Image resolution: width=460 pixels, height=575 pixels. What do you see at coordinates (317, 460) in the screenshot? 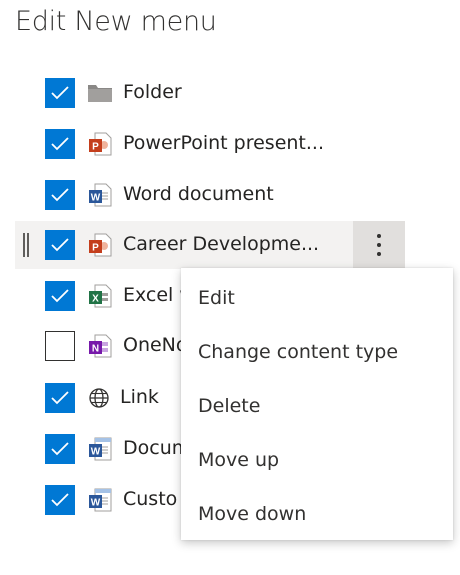
I see `menu-item-move-up: Move up` at bounding box center [317, 460].